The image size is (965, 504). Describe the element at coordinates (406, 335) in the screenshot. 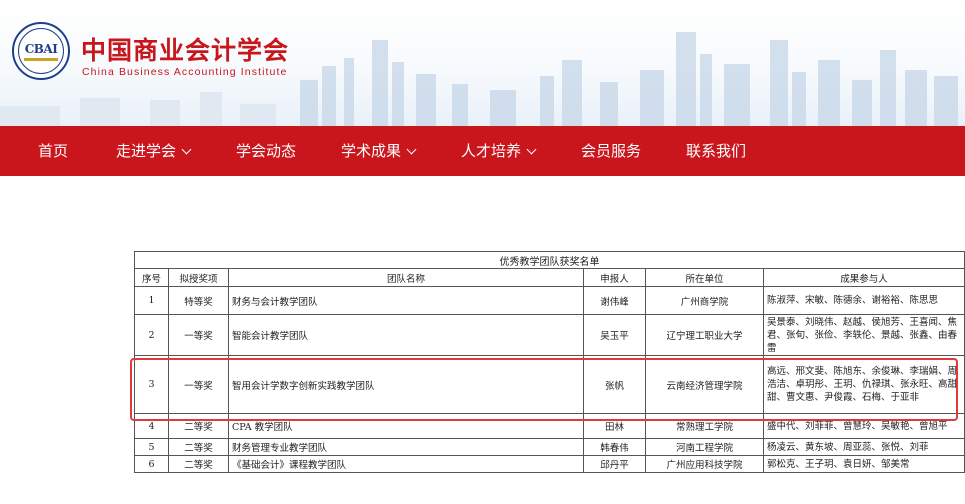

I see `cell-team: 智能会计教学团队` at that location.